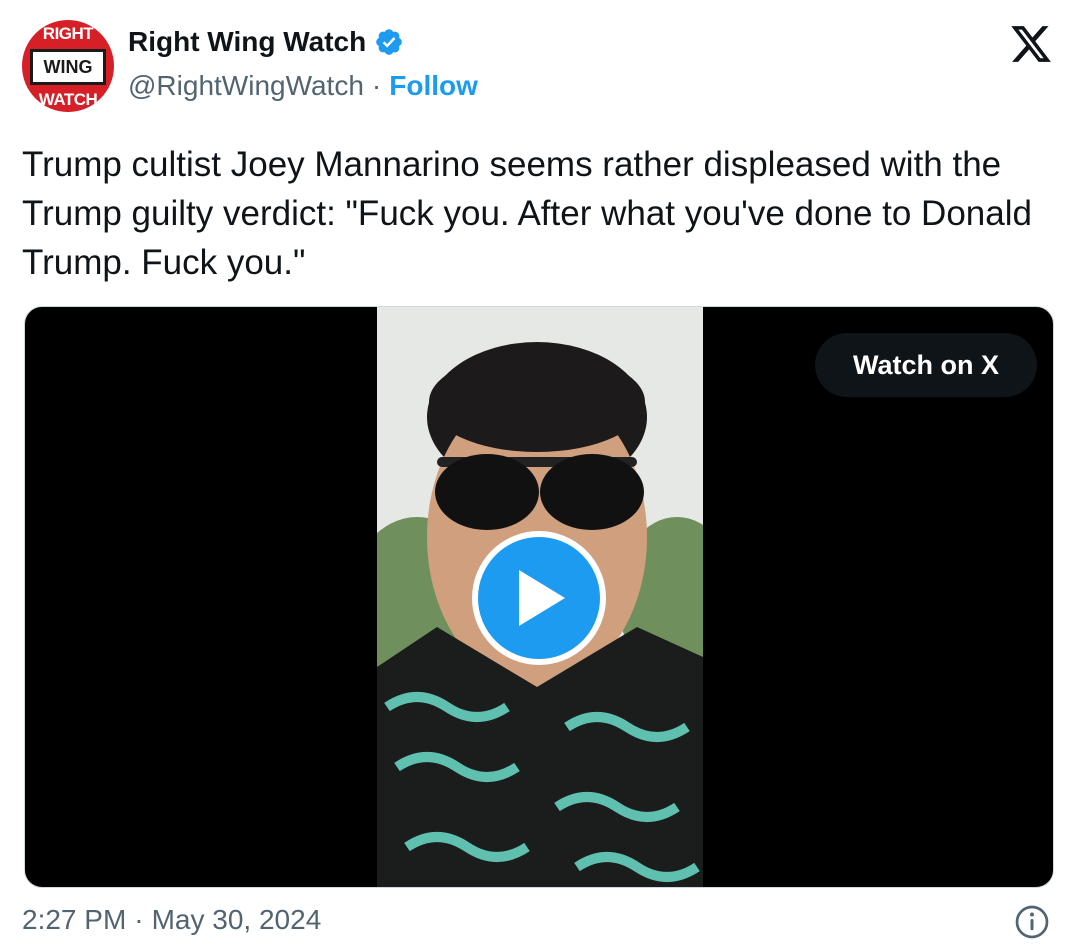 The width and height of the screenshot is (1074, 946). I want to click on avatar-text-bottom: WATCH, so click(68, 99).